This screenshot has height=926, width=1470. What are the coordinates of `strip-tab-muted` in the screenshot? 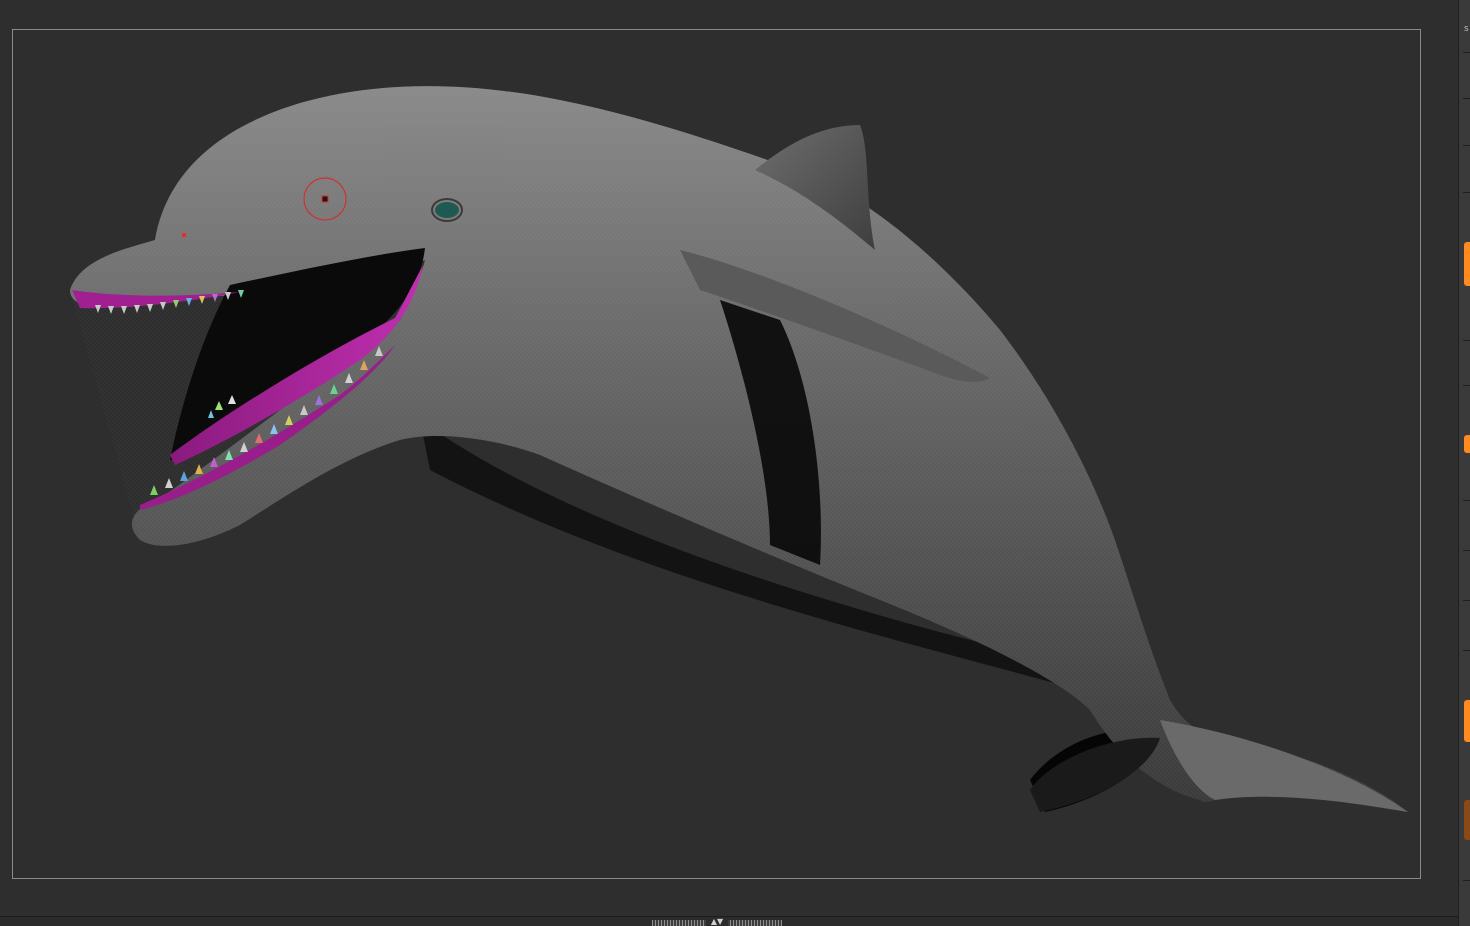 It's located at (1467, 820).